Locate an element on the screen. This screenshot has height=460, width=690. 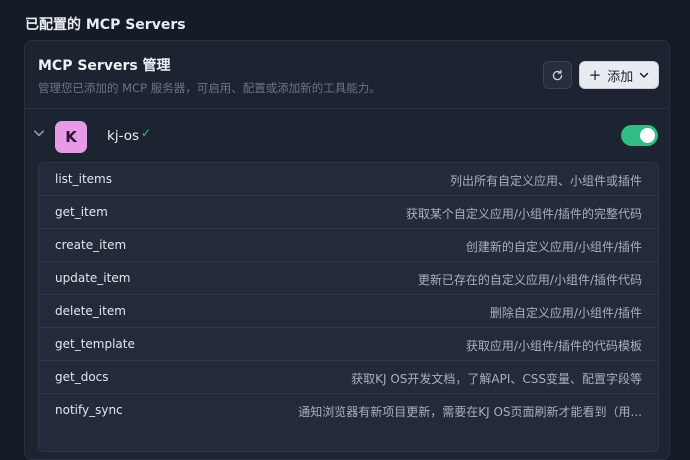
tool-description: 更新已存在的自定义应用/小组件/插件代码 is located at coordinates (529, 280).